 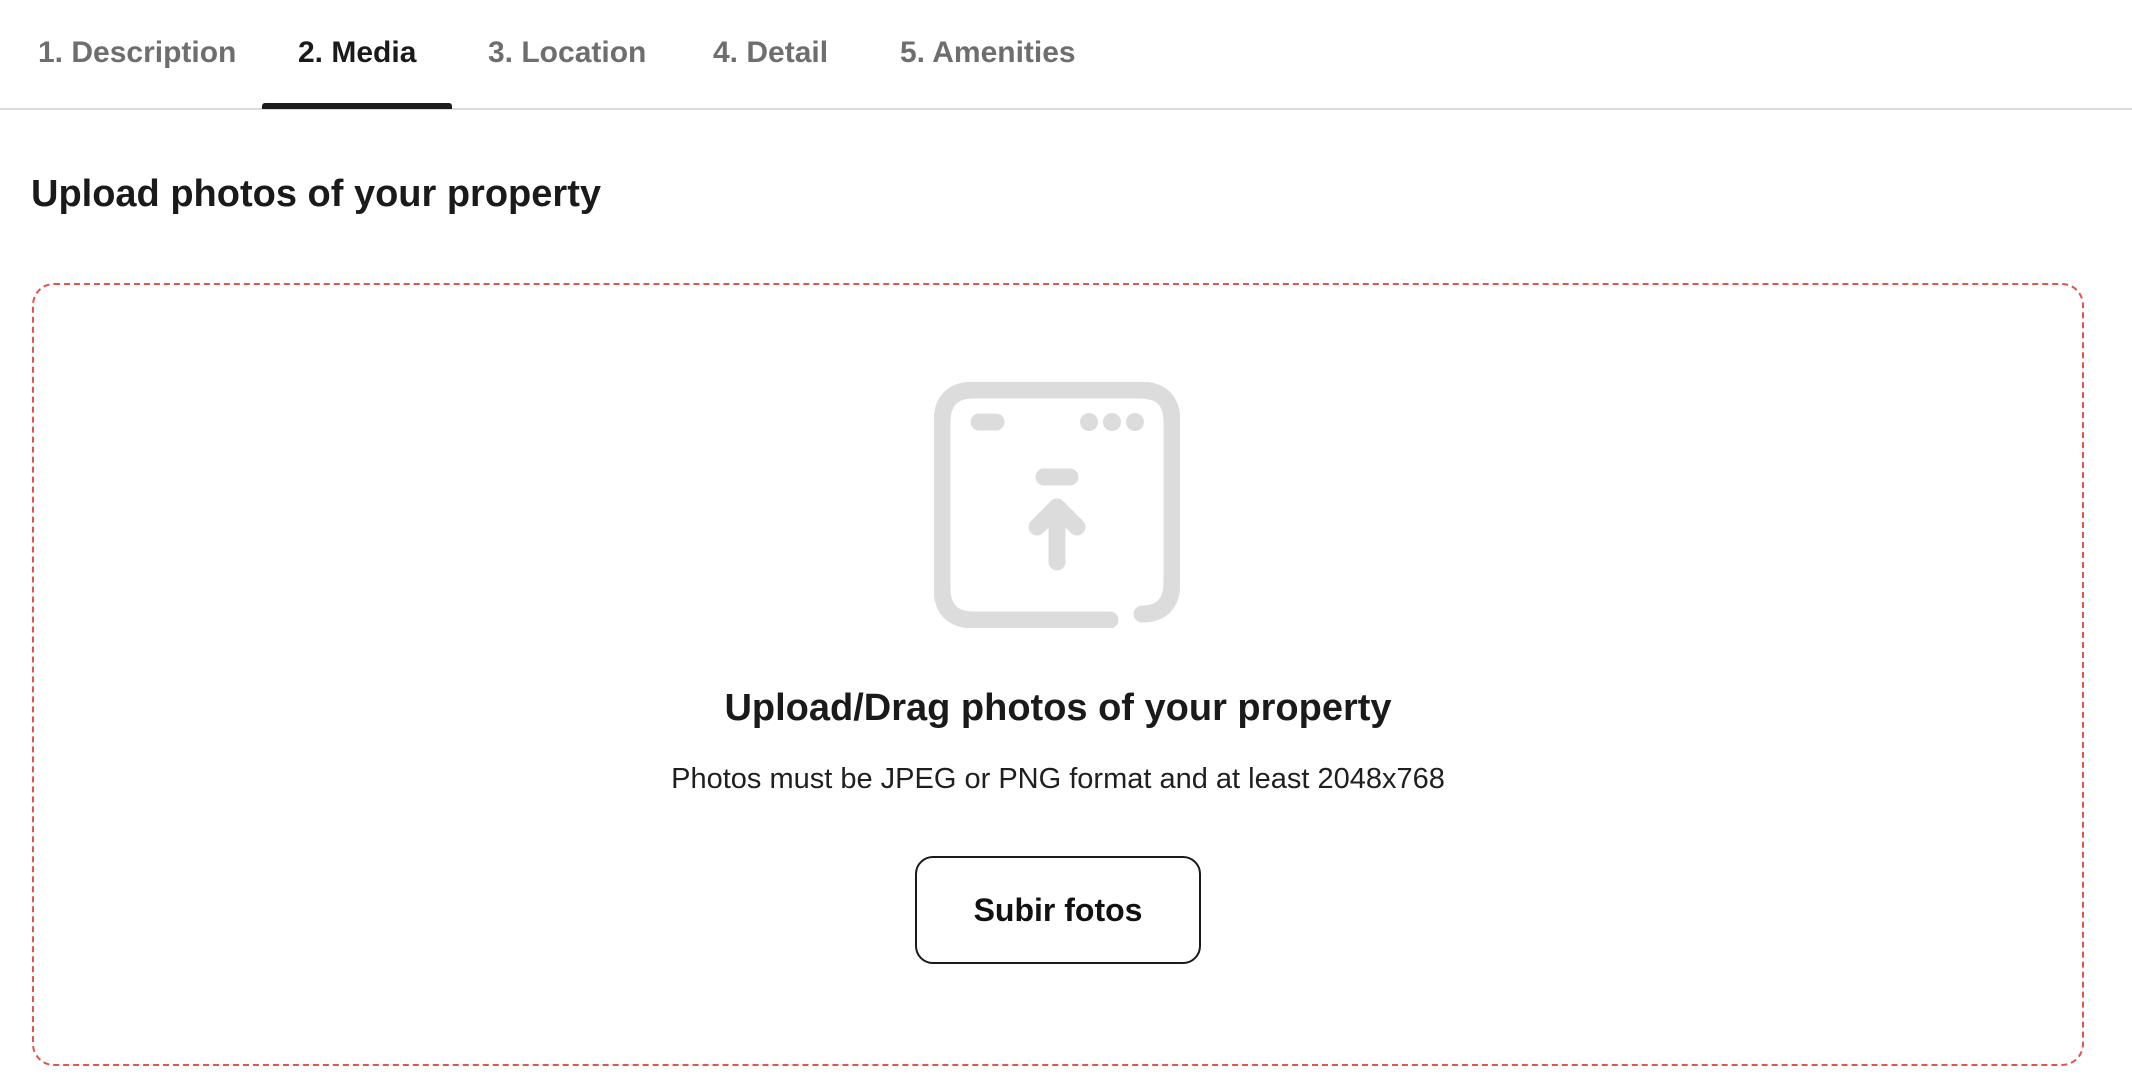 What do you see at coordinates (1058, 910) in the screenshot?
I see `upload-photos-button: Subir fotos` at bounding box center [1058, 910].